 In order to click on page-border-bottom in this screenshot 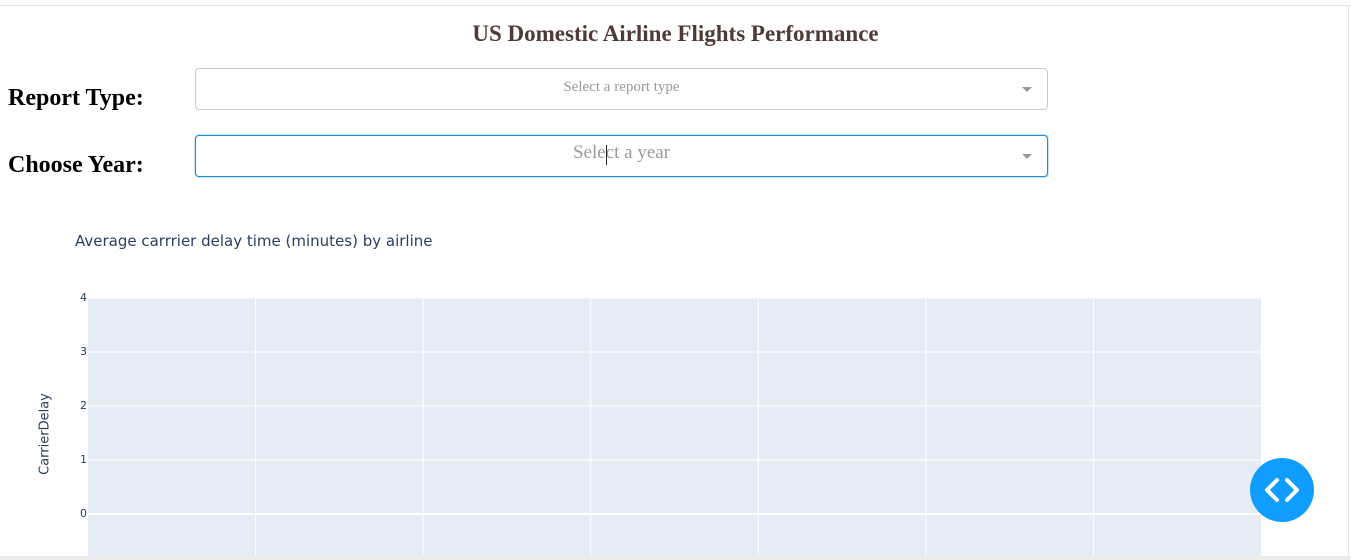, I will do `click(675, 558)`.